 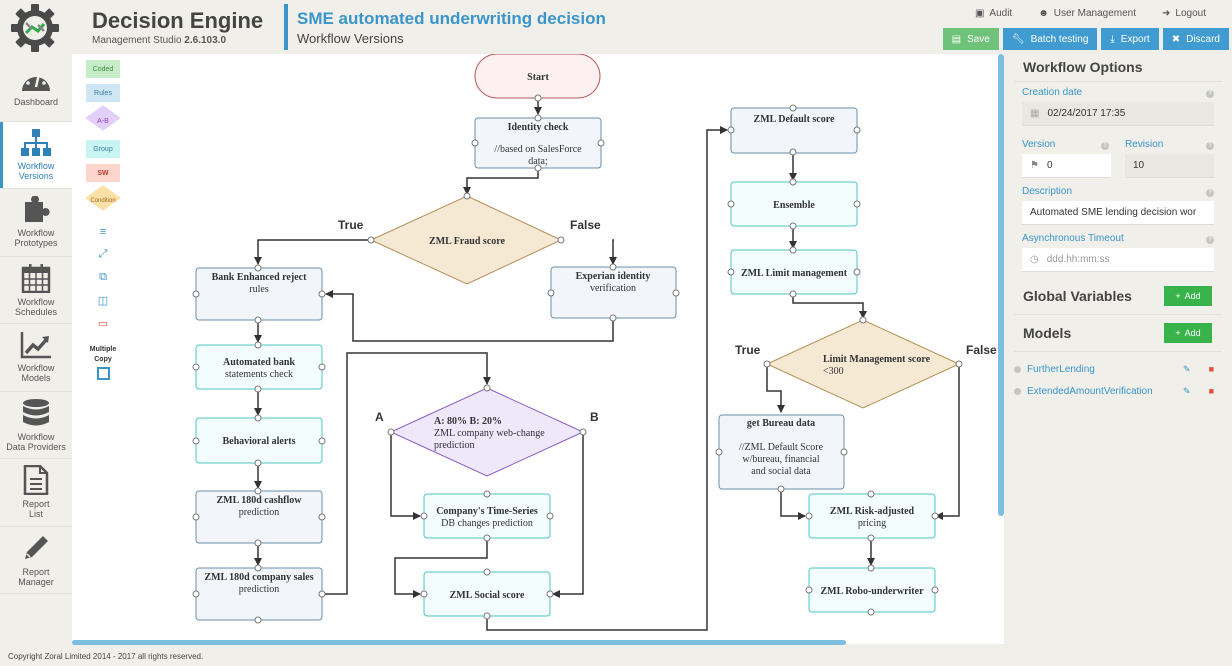 I want to click on version-value: 0, so click(x=1049, y=165).